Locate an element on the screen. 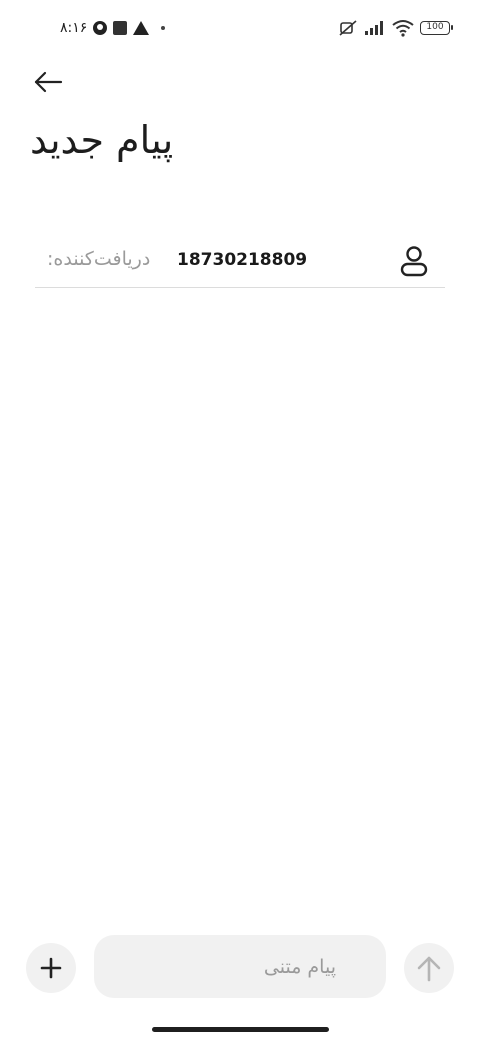 This screenshot has height=1040, width=480. circle-app-icon is located at coordinates (100, 28).